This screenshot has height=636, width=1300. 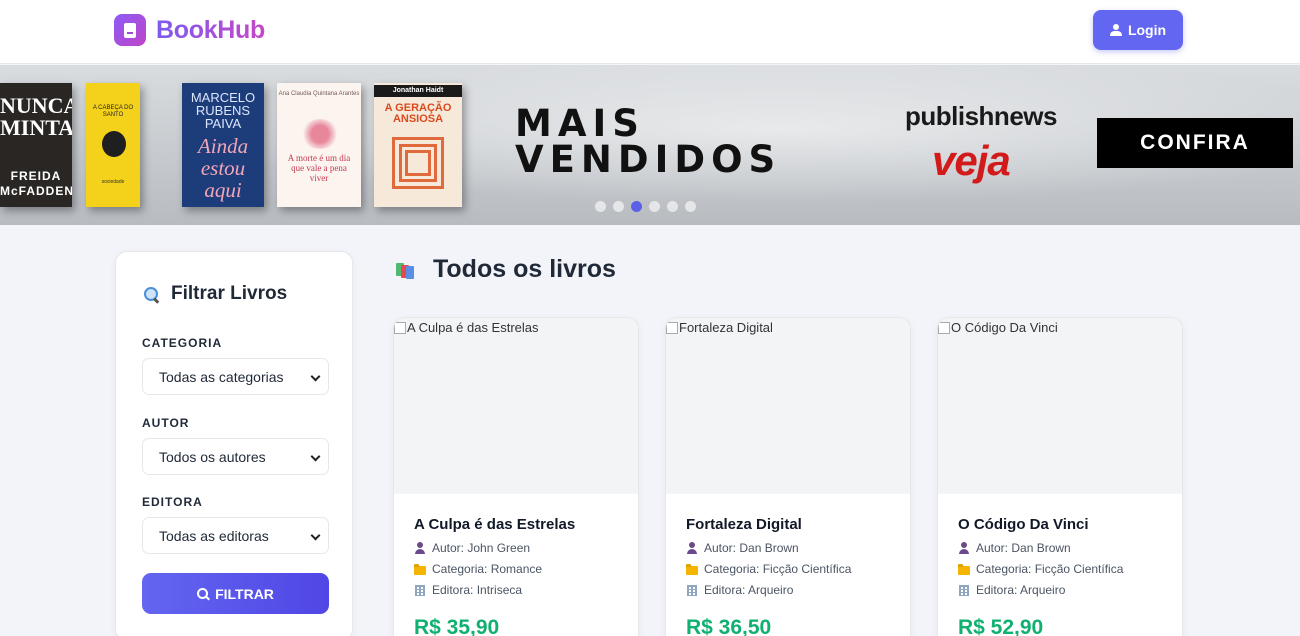 I want to click on banner-book-author: Ana Claudia Quintana Arantes, so click(x=319, y=94).